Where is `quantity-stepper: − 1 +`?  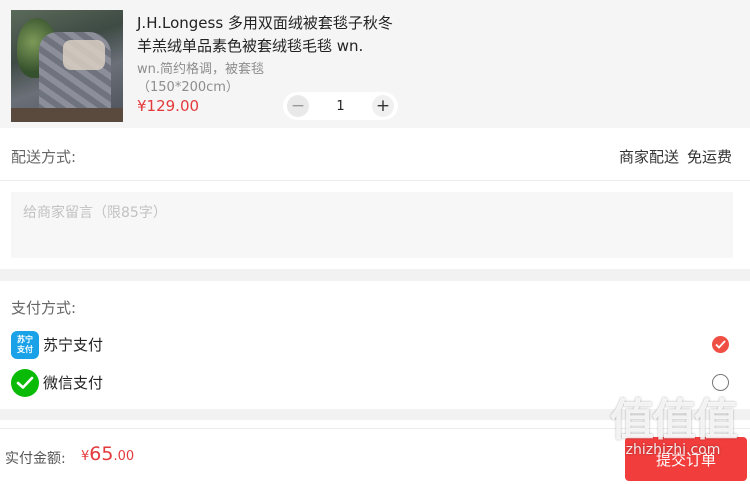 quantity-stepper: − 1 + is located at coordinates (340, 106).